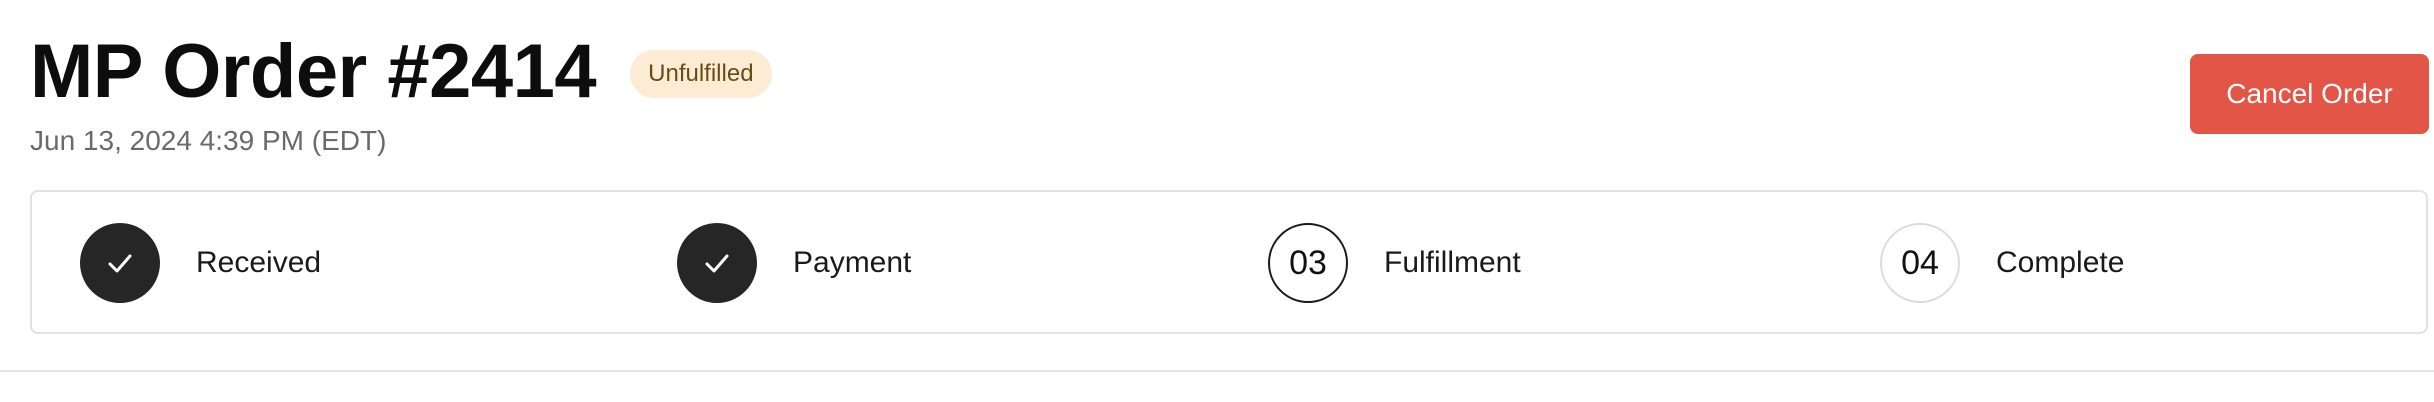 Image resolution: width=2434 pixels, height=402 pixels. I want to click on cancel-order-button: Cancel Order, so click(2309, 94).